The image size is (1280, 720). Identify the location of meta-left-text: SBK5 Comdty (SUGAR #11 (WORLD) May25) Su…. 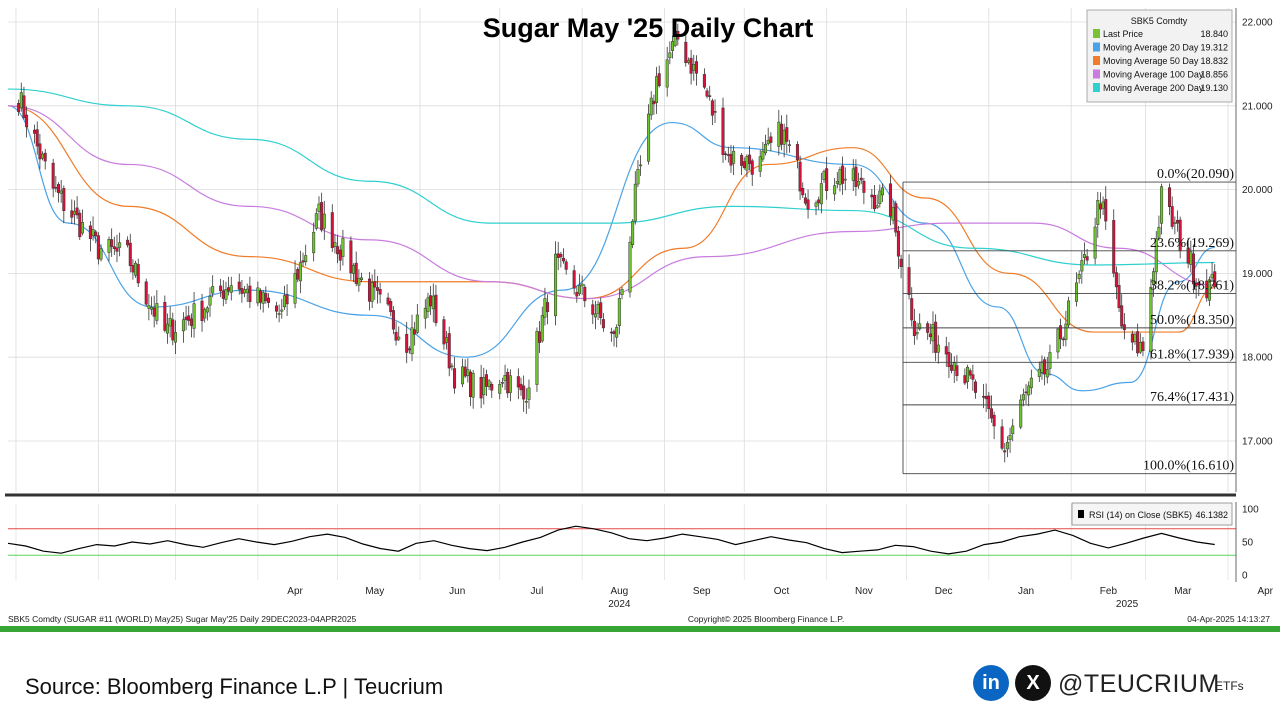
(182, 619).